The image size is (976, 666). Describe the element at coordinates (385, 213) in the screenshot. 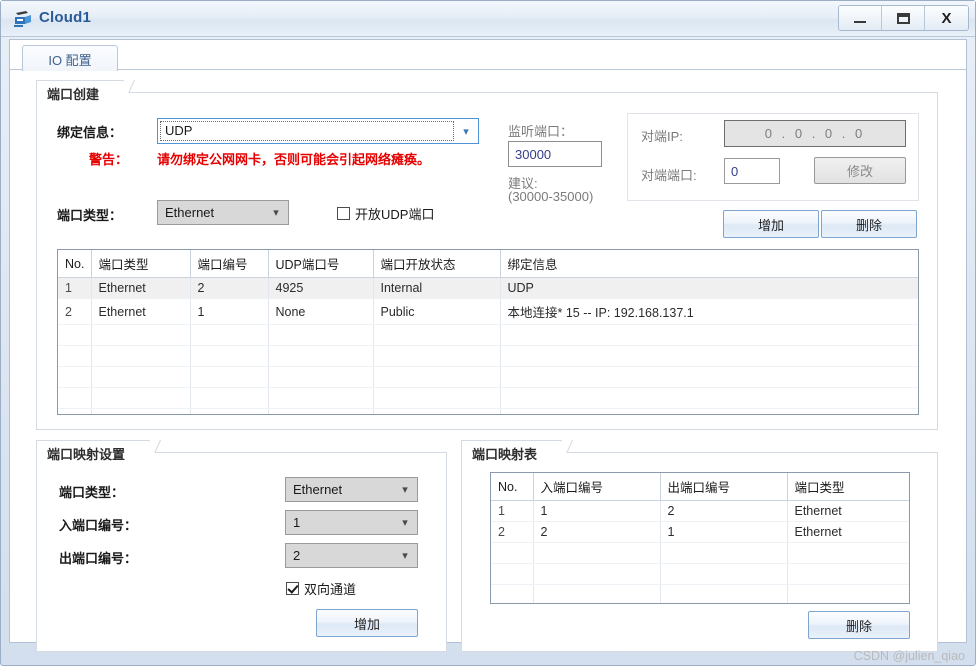

I see `open-udp-port-checkbox: 开放UDP端口` at that location.